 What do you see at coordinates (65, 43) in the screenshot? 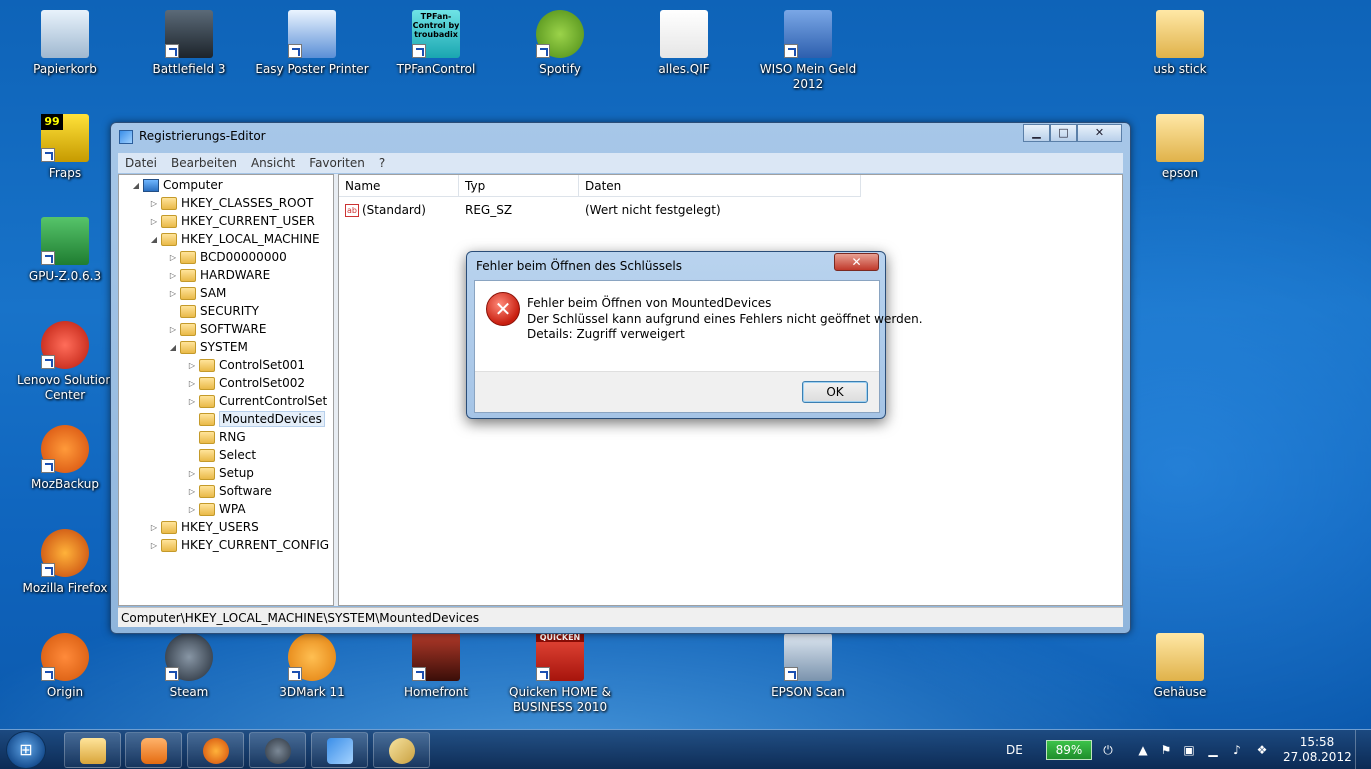
I see `desktop-icon-recycle-bin: Papierkorb` at bounding box center [65, 43].